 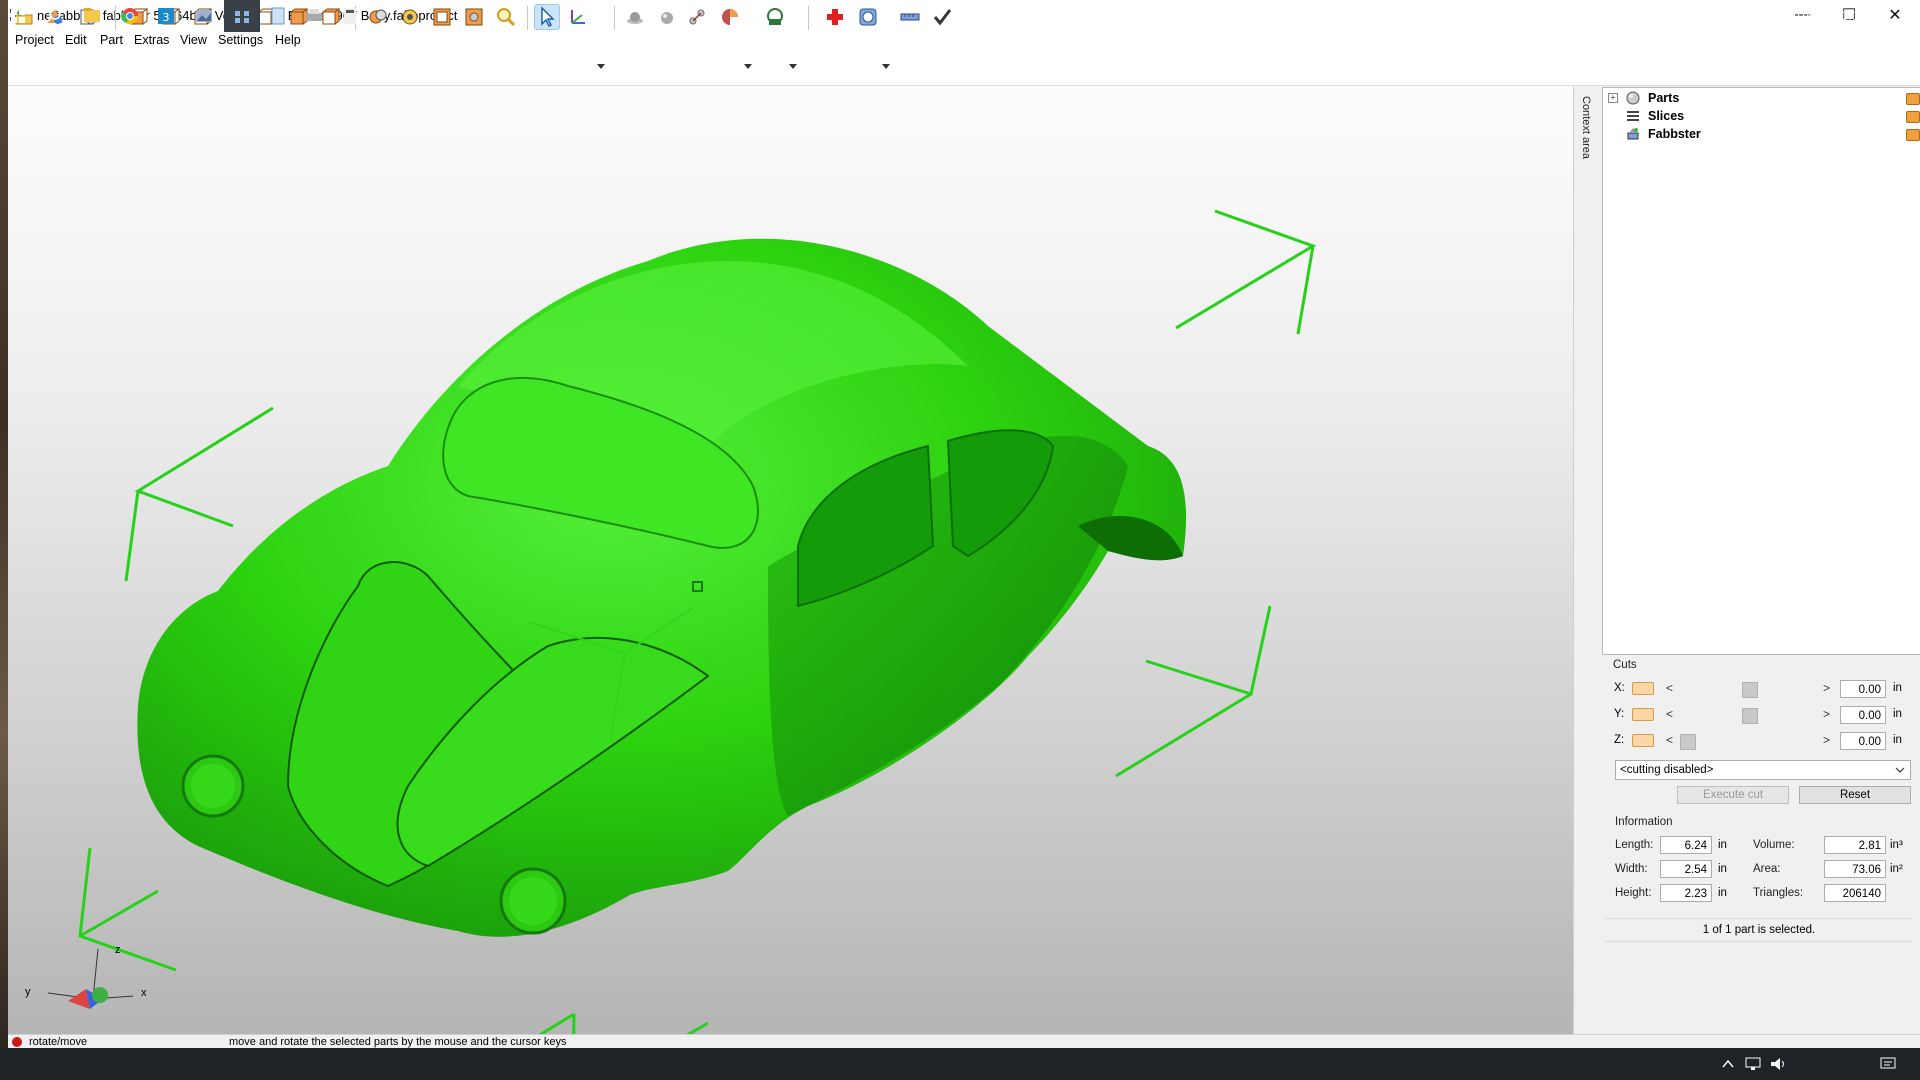 What do you see at coordinates (130, 16) in the screenshot?
I see `chrome-icon` at bounding box center [130, 16].